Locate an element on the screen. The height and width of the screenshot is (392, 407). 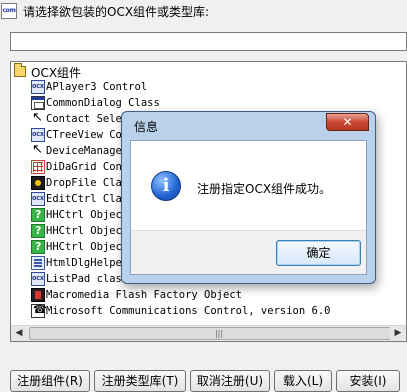
flash-icon is located at coordinates (38, 295).